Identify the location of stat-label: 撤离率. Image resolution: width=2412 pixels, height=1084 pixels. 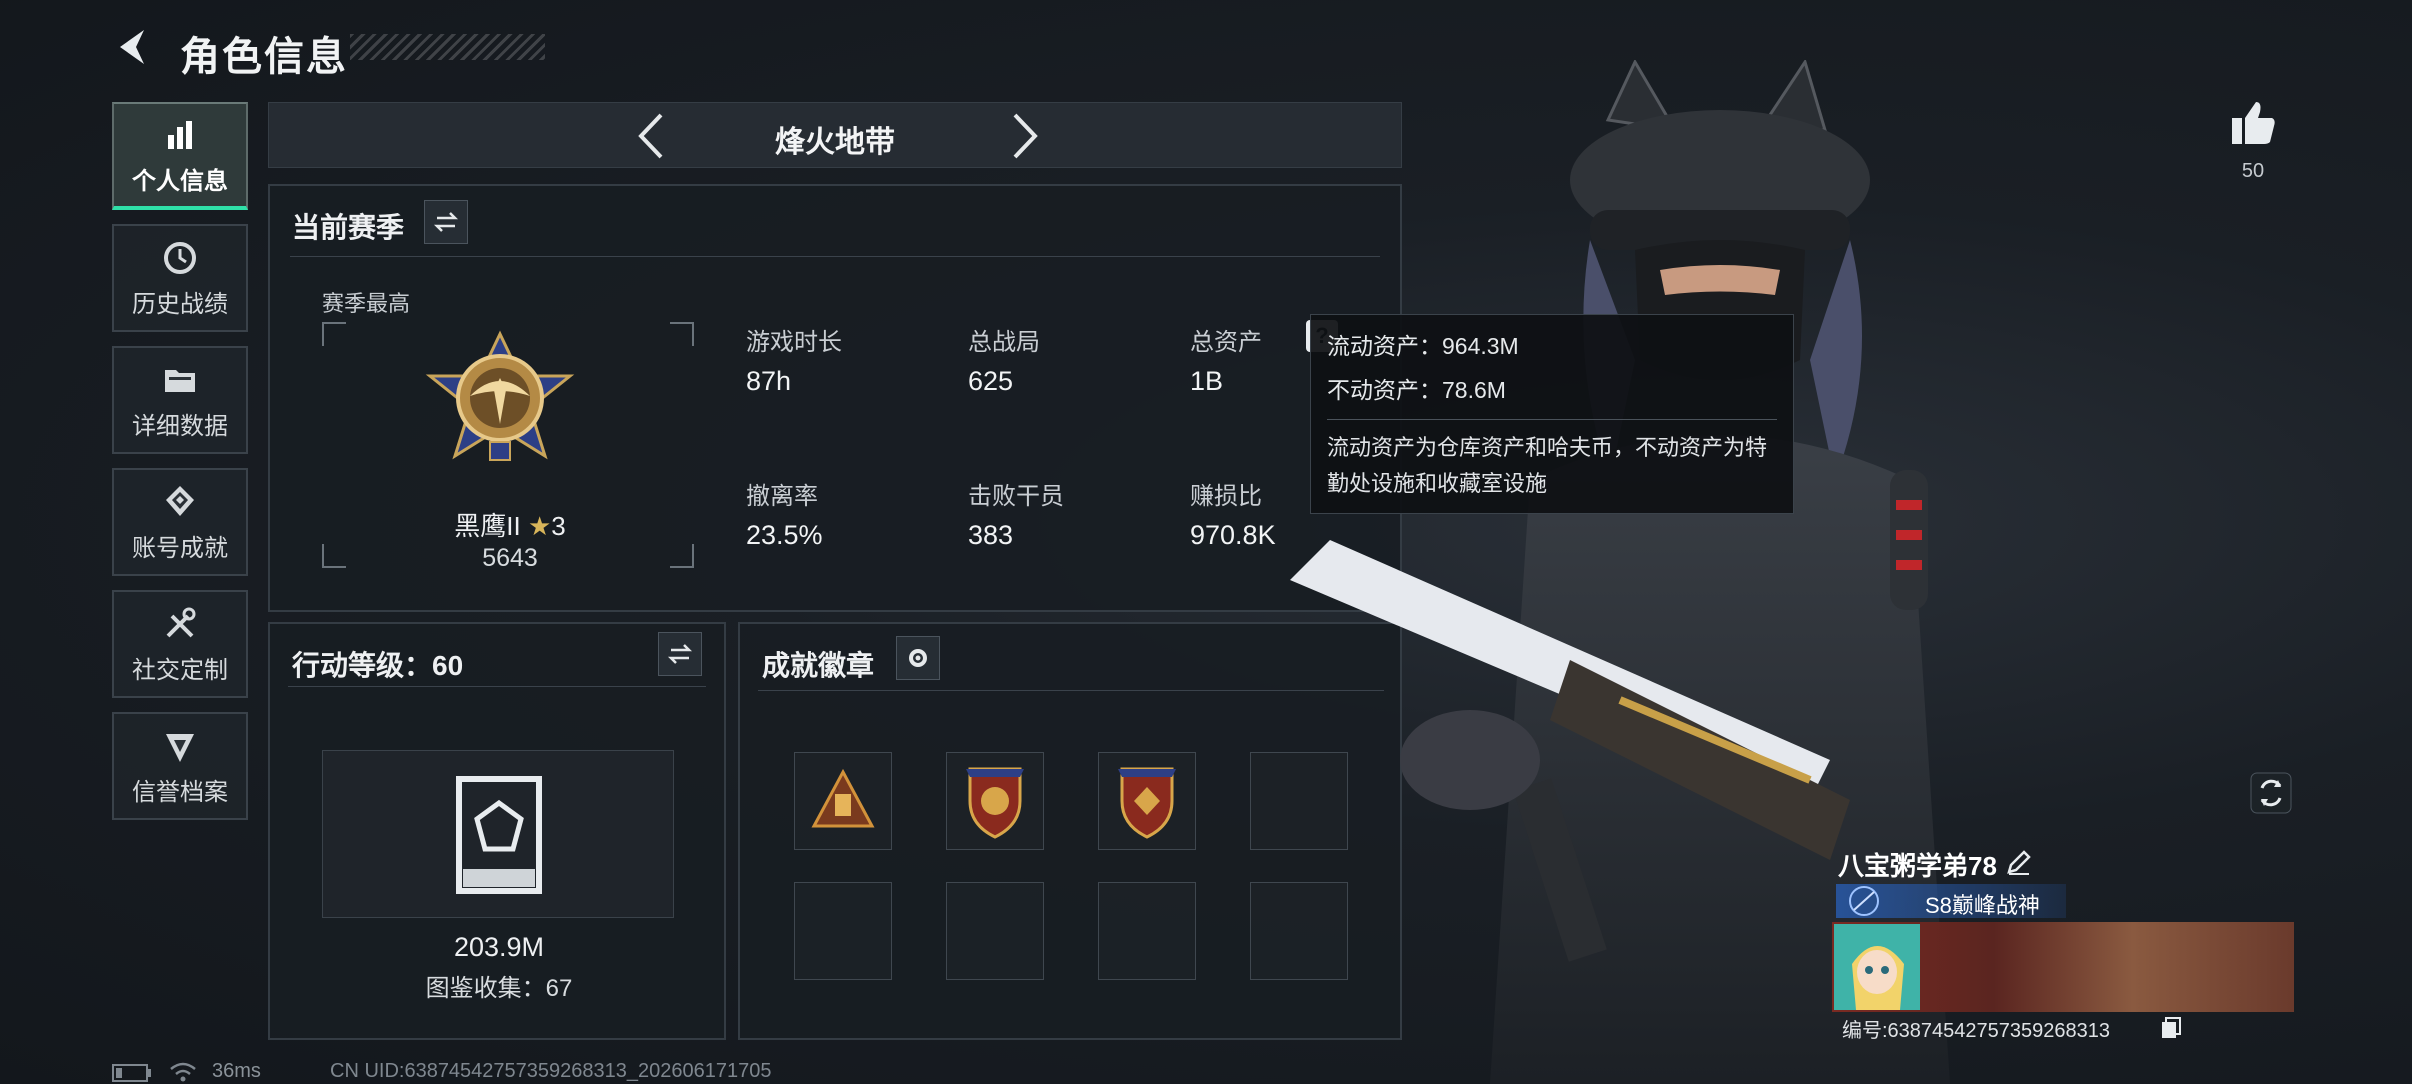
(782, 496).